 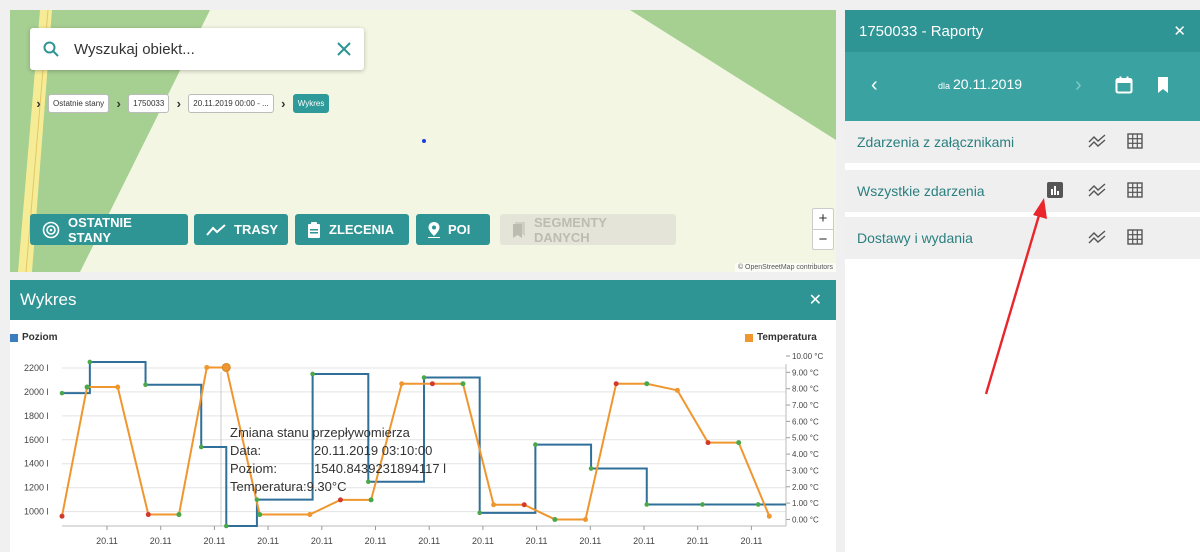 What do you see at coordinates (1022, 142) in the screenshot?
I see `report-row-zdarzenia-z-zalacznikami: Zdarzenia z załącznikami` at bounding box center [1022, 142].